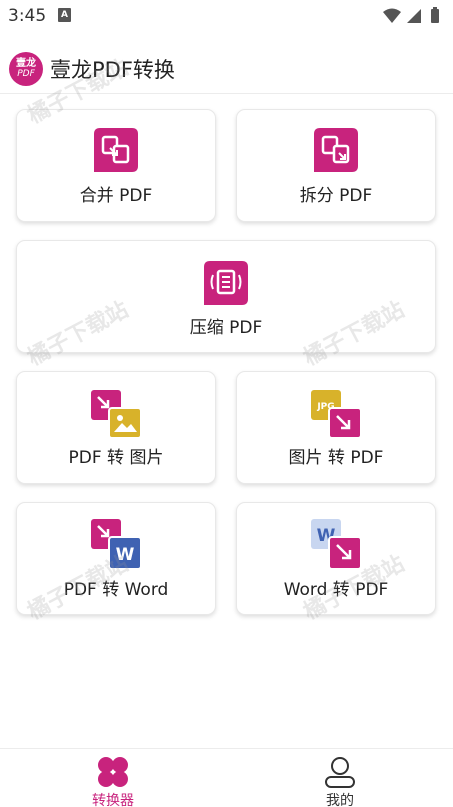 The image size is (453, 807). Describe the element at coordinates (336, 196) in the screenshot. I see `split-pdf-label: 拆分 PDF` at that location.